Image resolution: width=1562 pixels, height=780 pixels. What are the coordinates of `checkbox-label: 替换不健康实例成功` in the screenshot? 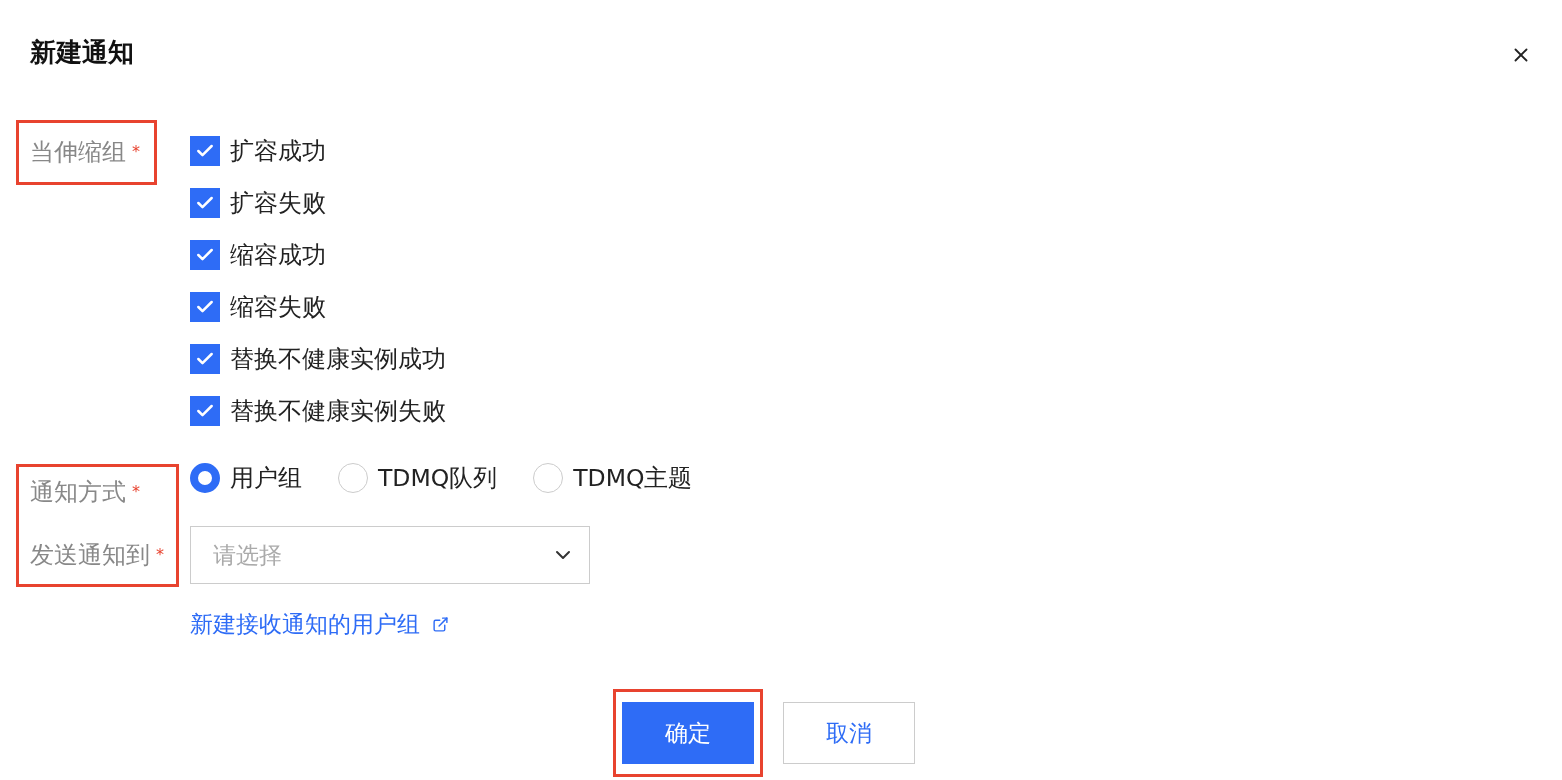 It's located at (338, 359).